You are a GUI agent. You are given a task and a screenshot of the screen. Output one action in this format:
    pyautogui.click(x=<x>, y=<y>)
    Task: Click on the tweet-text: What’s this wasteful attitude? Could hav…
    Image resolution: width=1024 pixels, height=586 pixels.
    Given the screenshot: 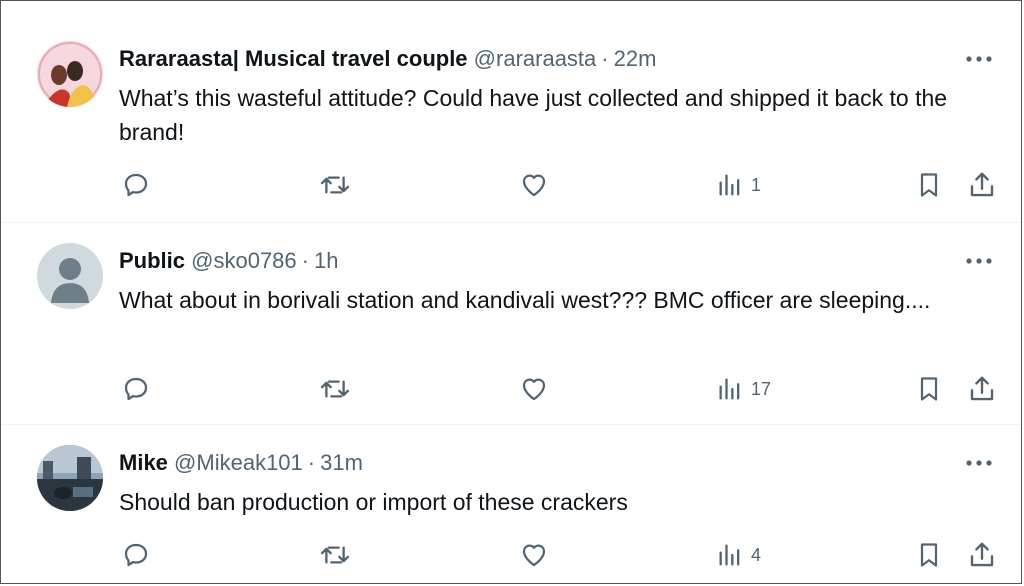 What is the action you would take?
    pyautogui.click(x=533, y=115)
    